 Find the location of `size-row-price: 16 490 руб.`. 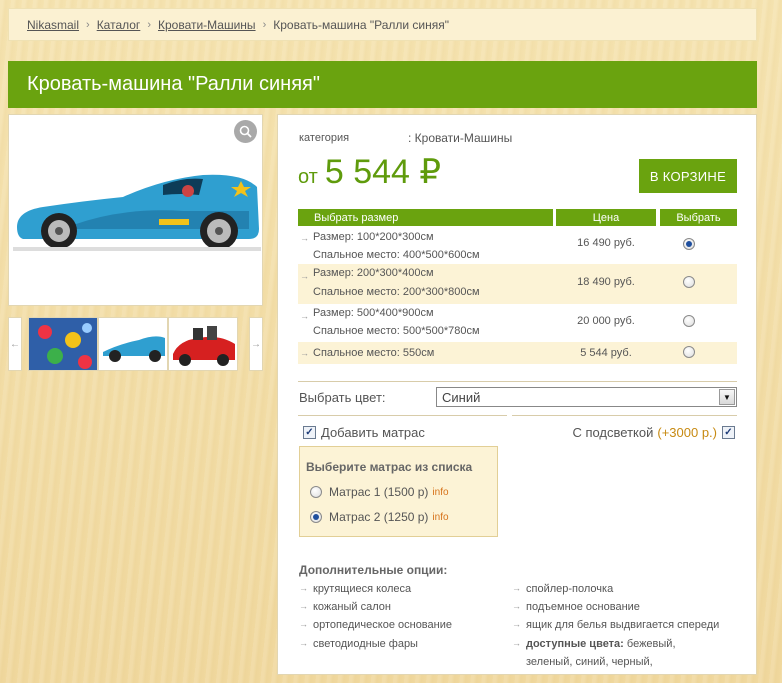

size-row-price: 16 490 руб. is located at coordinates (606, 243).